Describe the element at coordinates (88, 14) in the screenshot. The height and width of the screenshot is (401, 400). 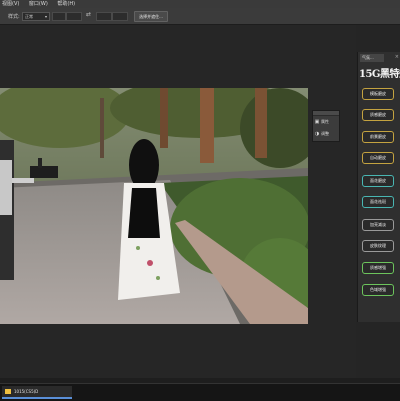
I see `swap-icon: ⇄` at that location.